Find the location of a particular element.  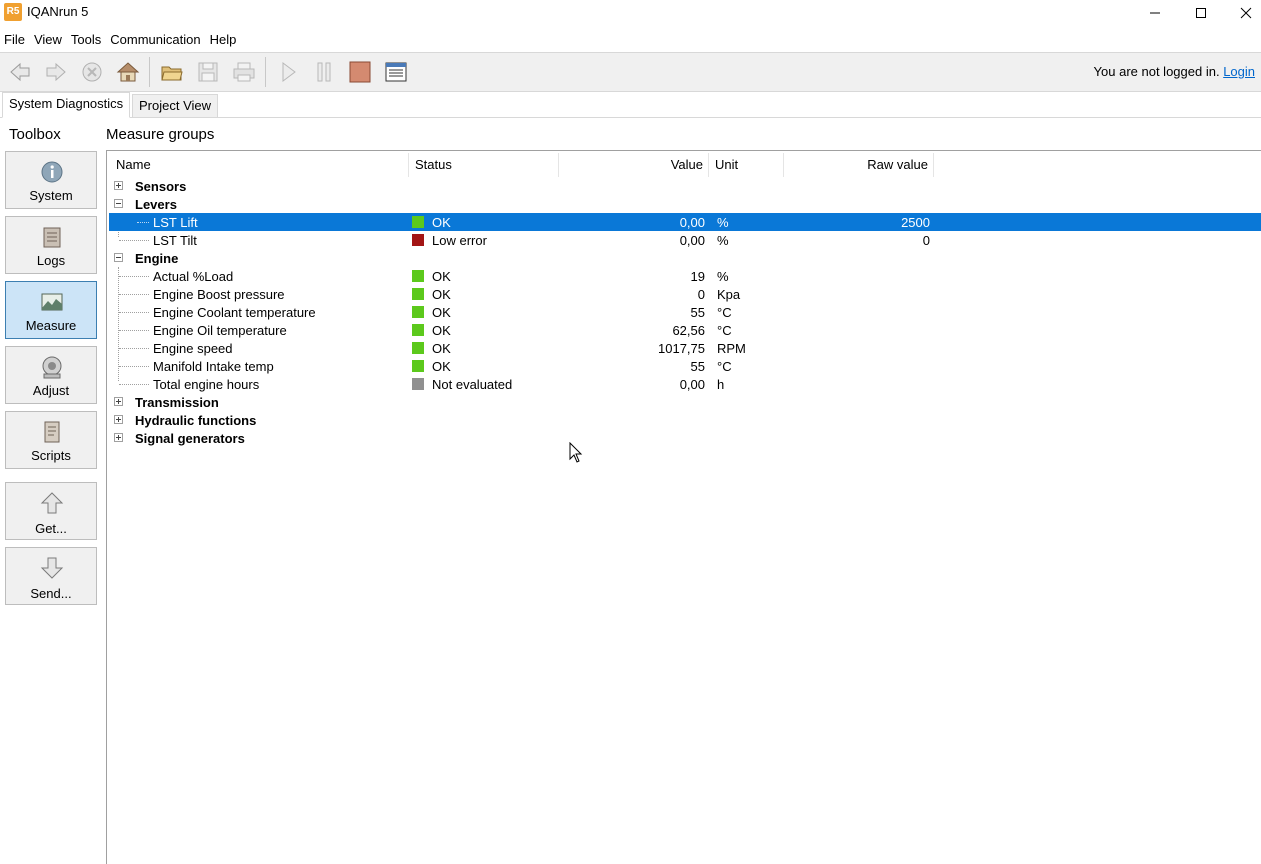

cell-raw: 0 is located at coordinates (926, 240).